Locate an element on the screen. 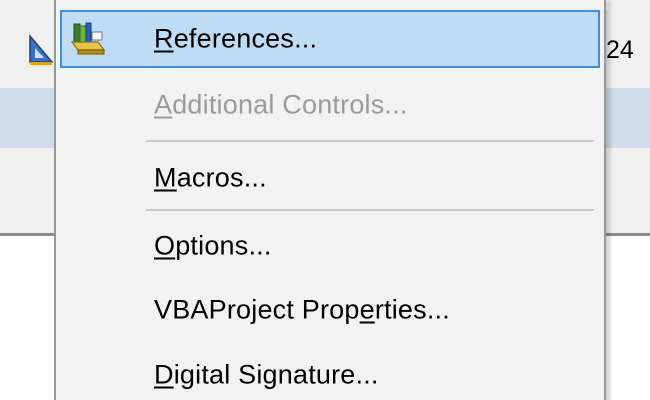 This screenshot has width=650, height=400. design-mode-icon is located at coordinates (41, 47).